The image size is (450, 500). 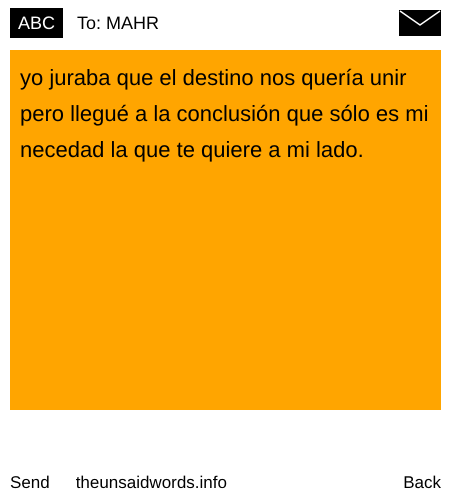 What do you see at coordinates (37, 23) in the screenshot?
I see `abc-badge: ABC` at bounding box center [37, 23].